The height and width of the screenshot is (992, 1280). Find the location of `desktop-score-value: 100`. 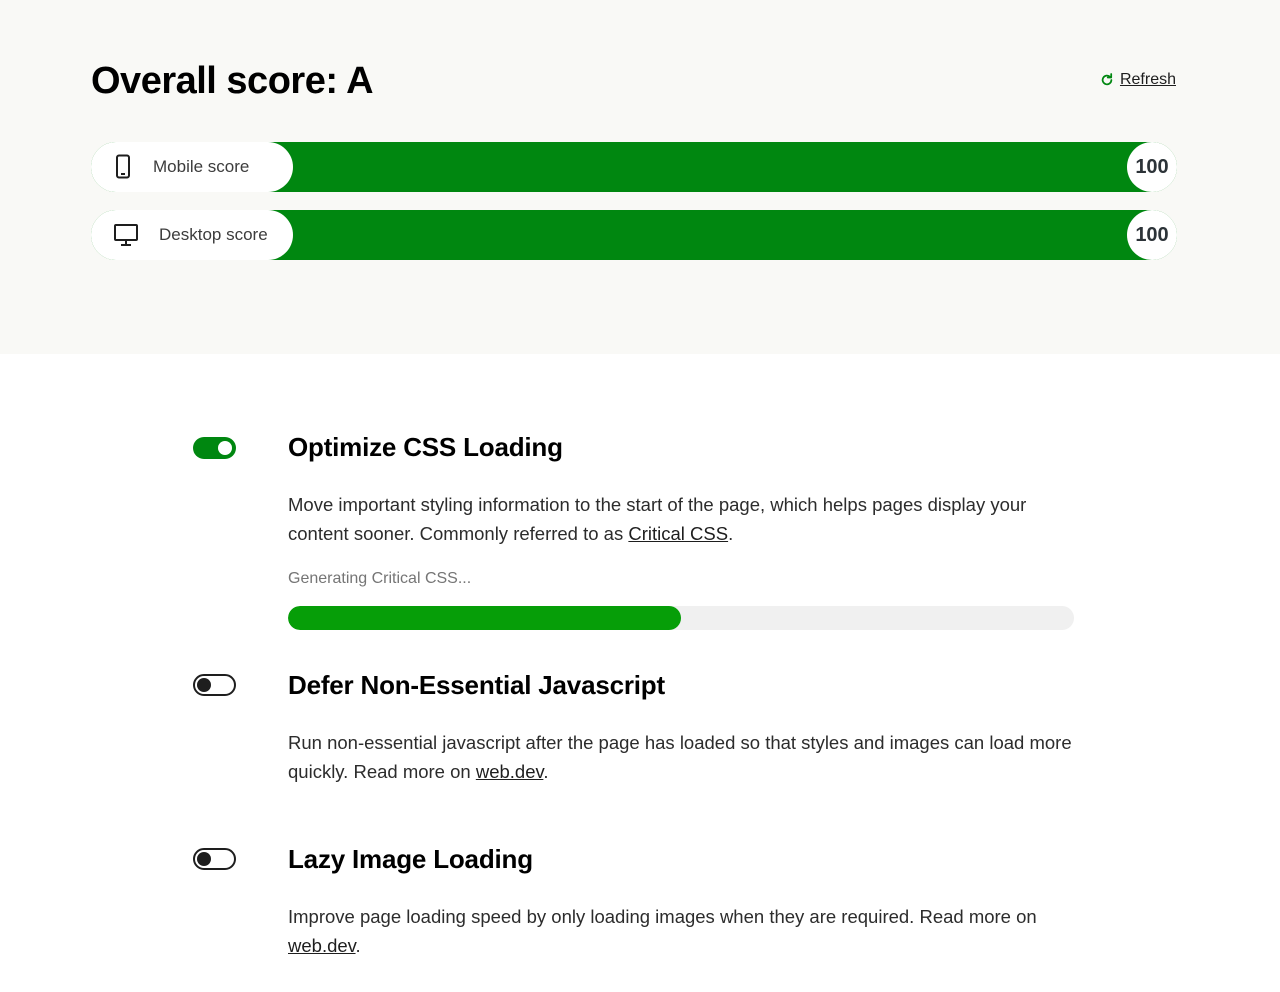

desktop-score-value: 100 is located at coordinates (1152, 235).